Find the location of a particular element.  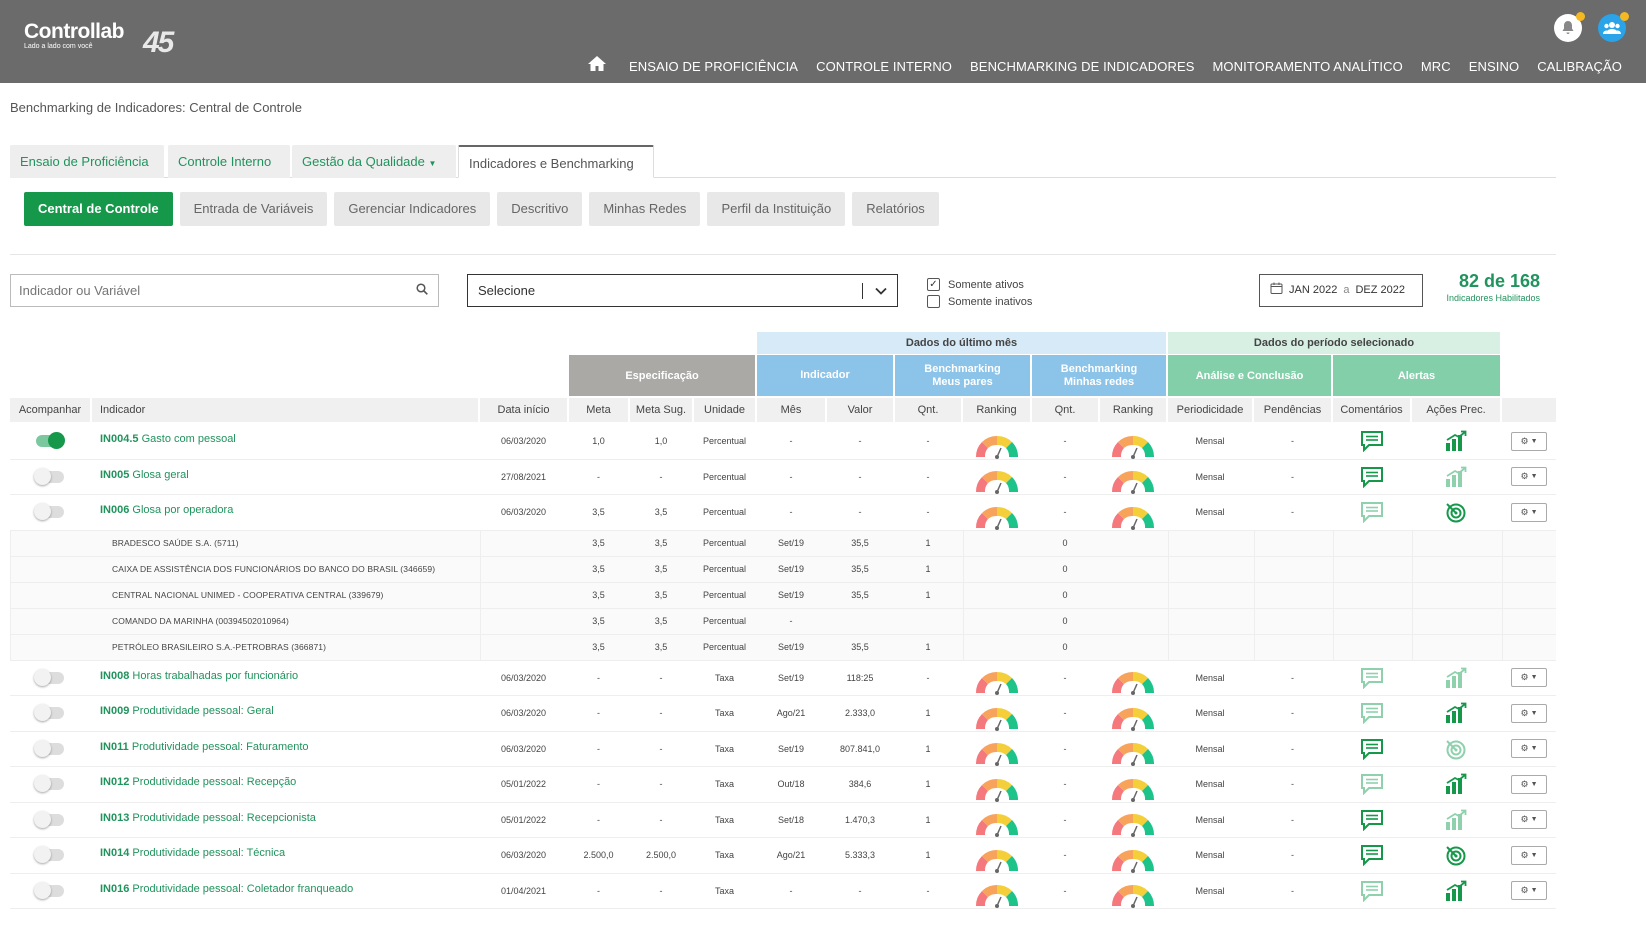

nav-ensaio-proficiencia: ENSAIO DE PROFICIÊNCIA is located at coordinates (713, 66).